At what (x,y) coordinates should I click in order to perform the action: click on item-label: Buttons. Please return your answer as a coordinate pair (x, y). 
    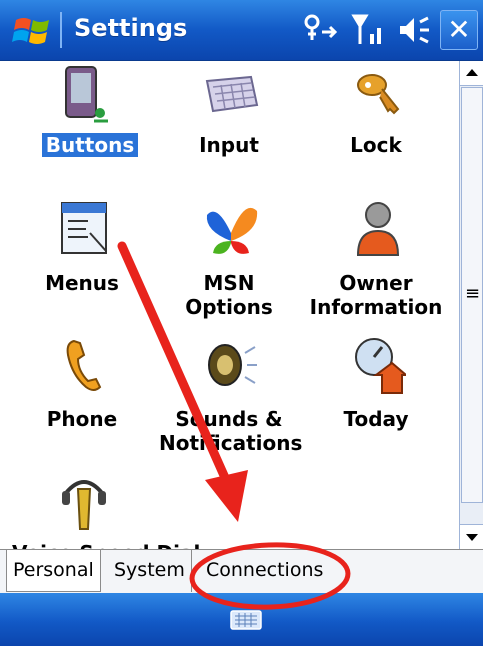
    Looking at the image, I should click on (90, 145).